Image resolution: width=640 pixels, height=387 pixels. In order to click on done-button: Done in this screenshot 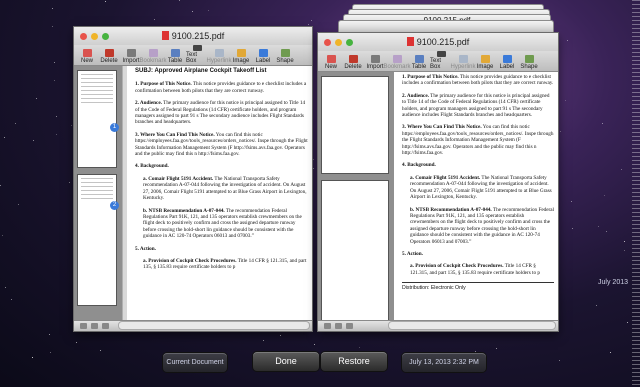, I will do `click(286, 361)`.